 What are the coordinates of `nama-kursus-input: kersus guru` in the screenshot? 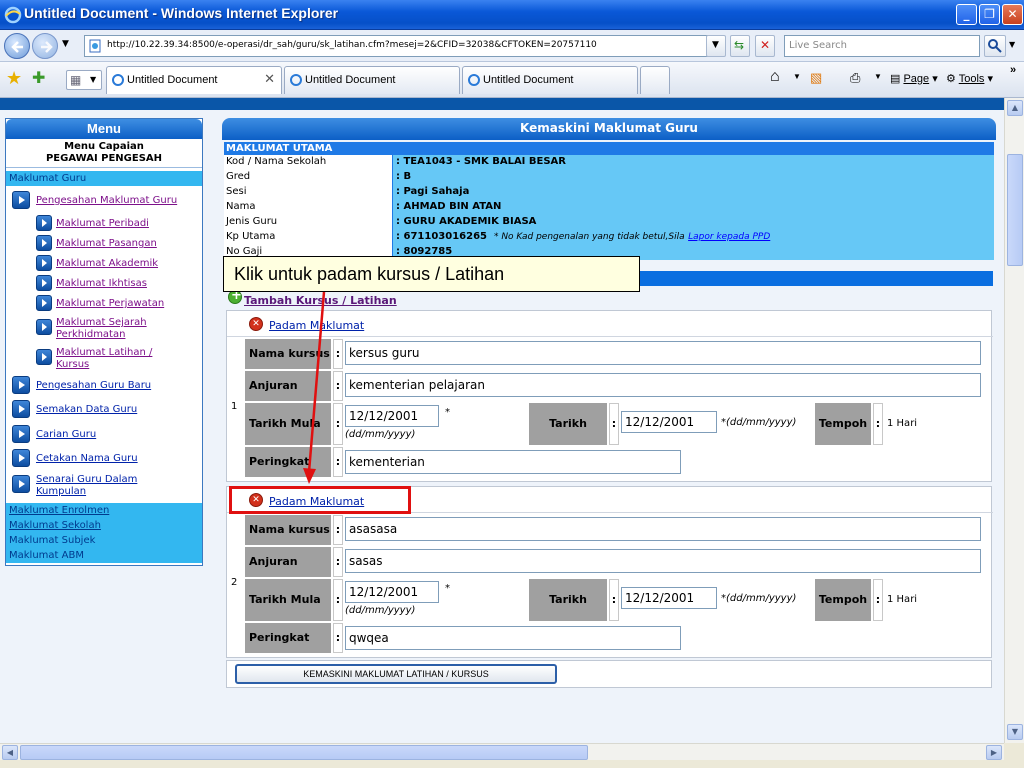 It's located at (663, 353).